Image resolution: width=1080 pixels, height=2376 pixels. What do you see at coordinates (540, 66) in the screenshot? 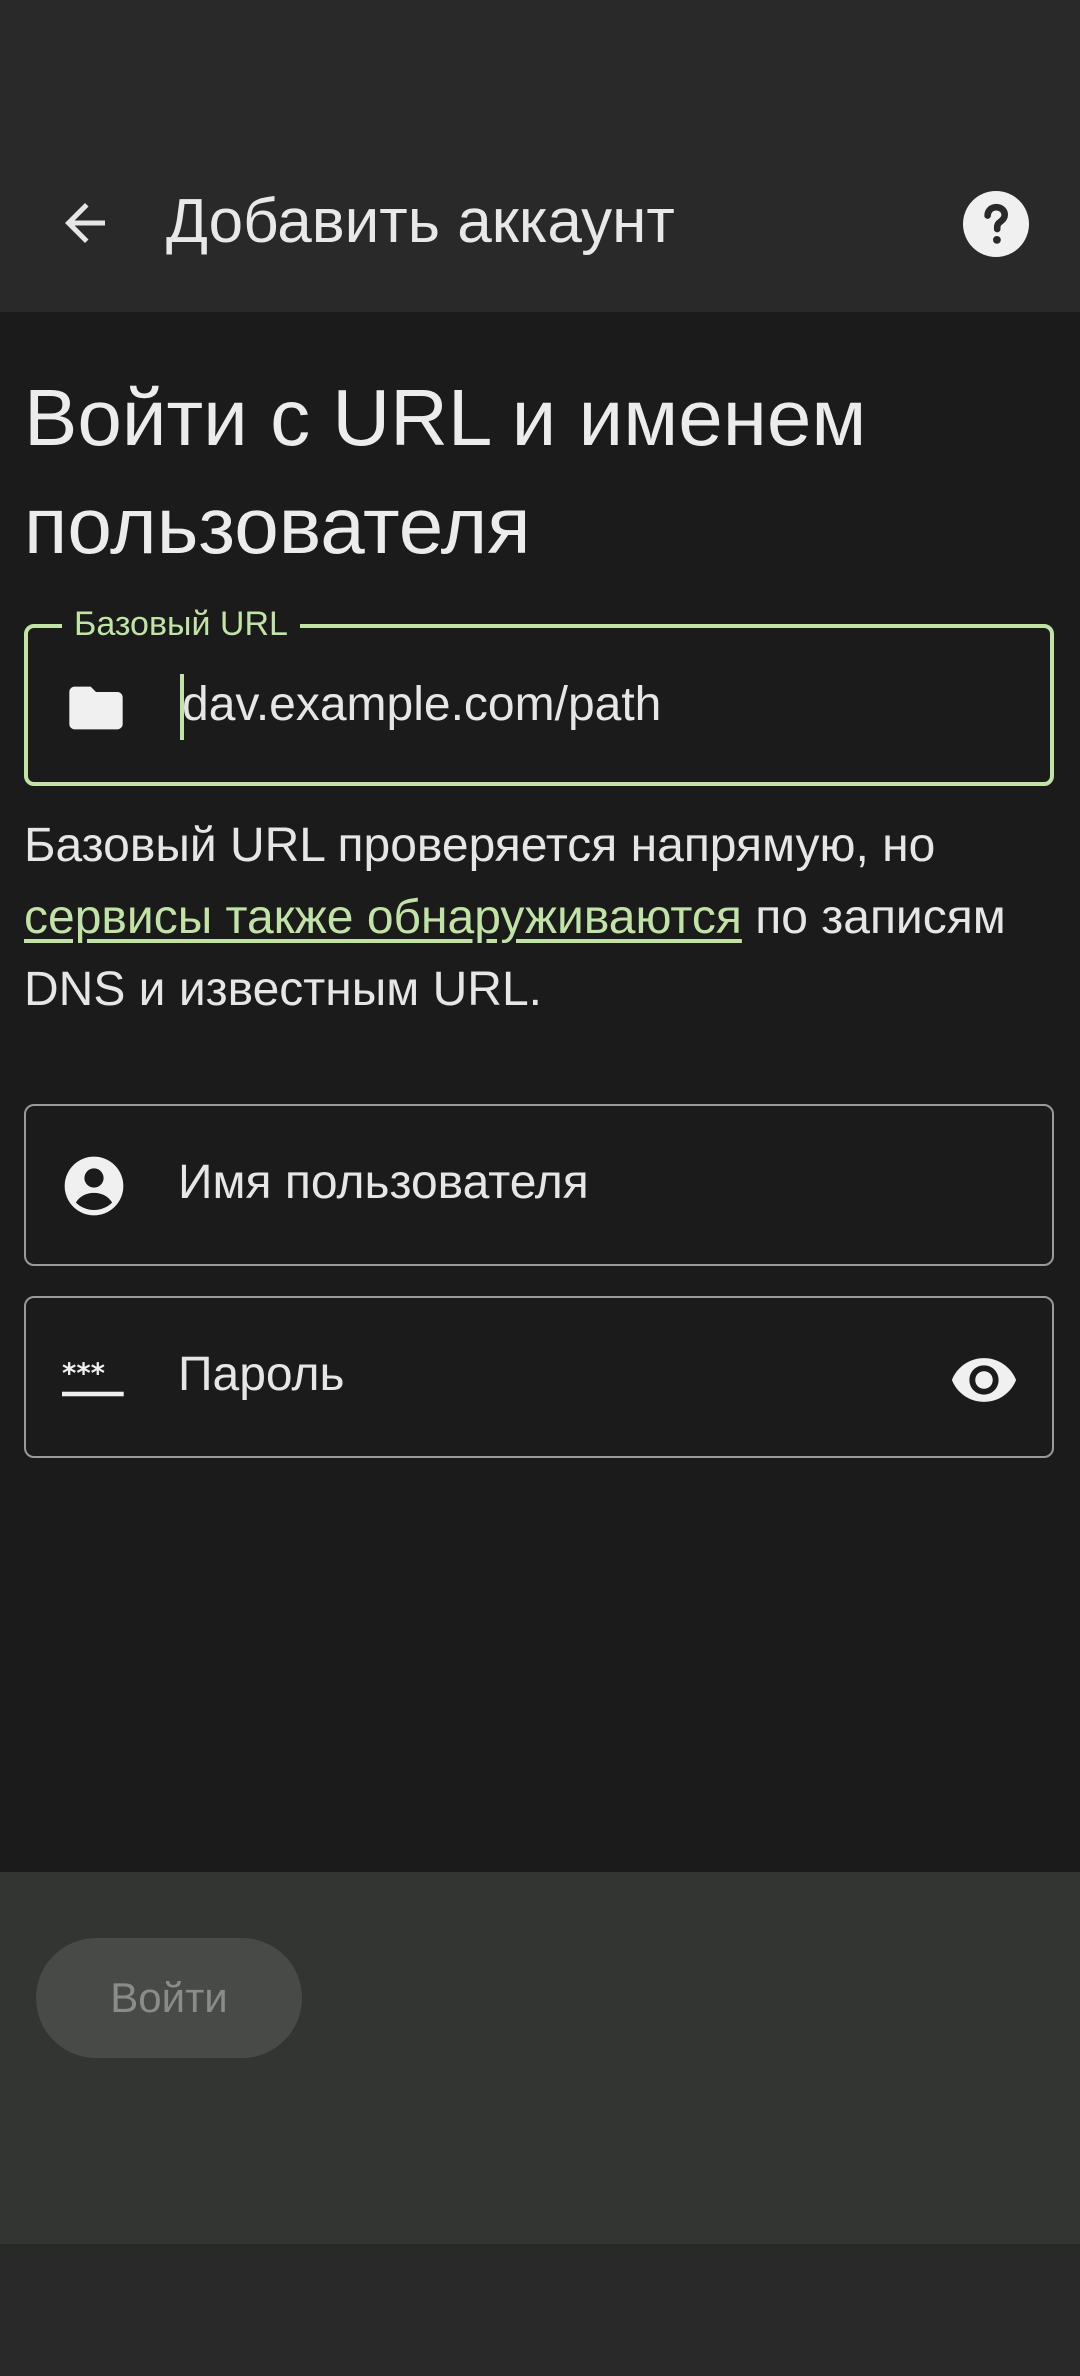
I see `status-bar` at bounding box center [540, 66].